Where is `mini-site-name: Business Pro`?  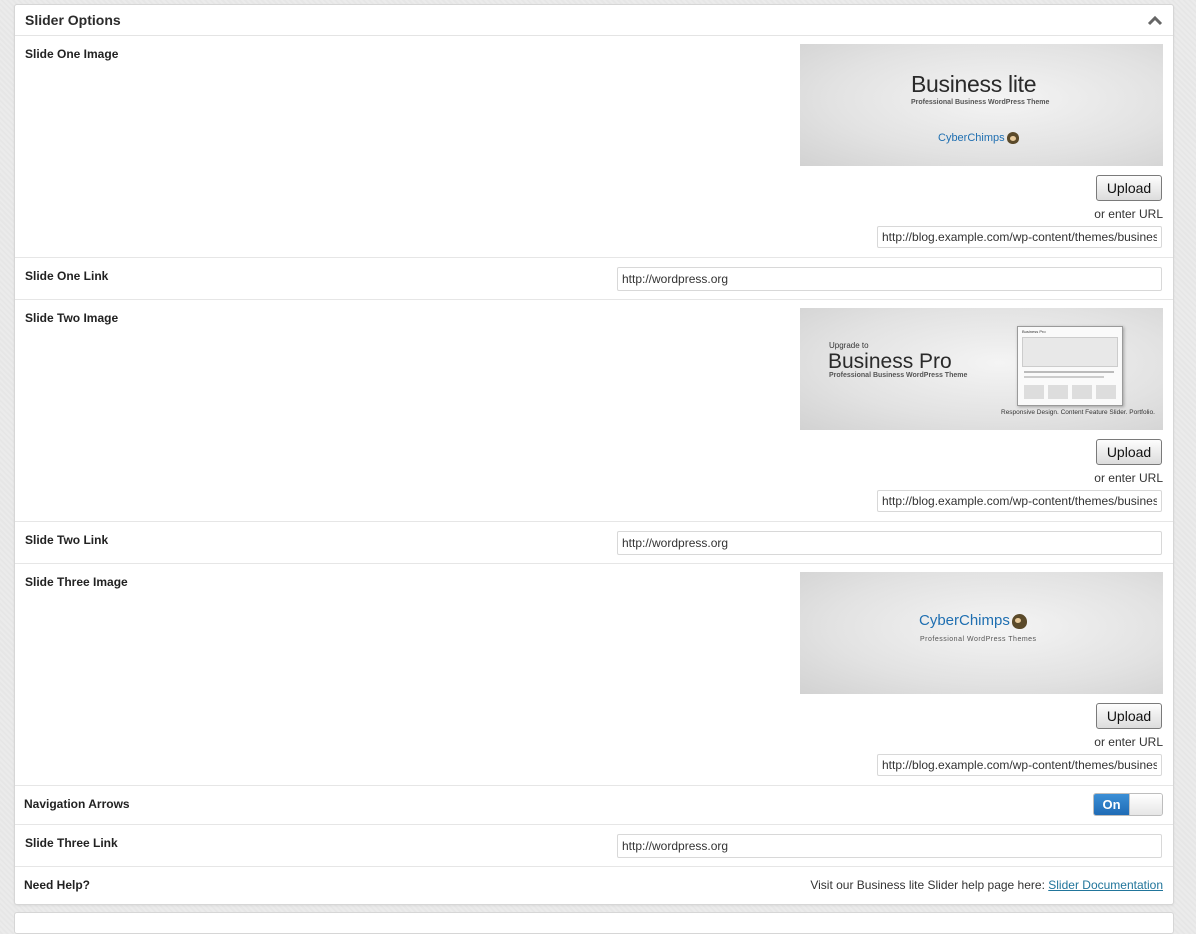
mini-site-name: Business Pro is located at coordinates (1034, 331).